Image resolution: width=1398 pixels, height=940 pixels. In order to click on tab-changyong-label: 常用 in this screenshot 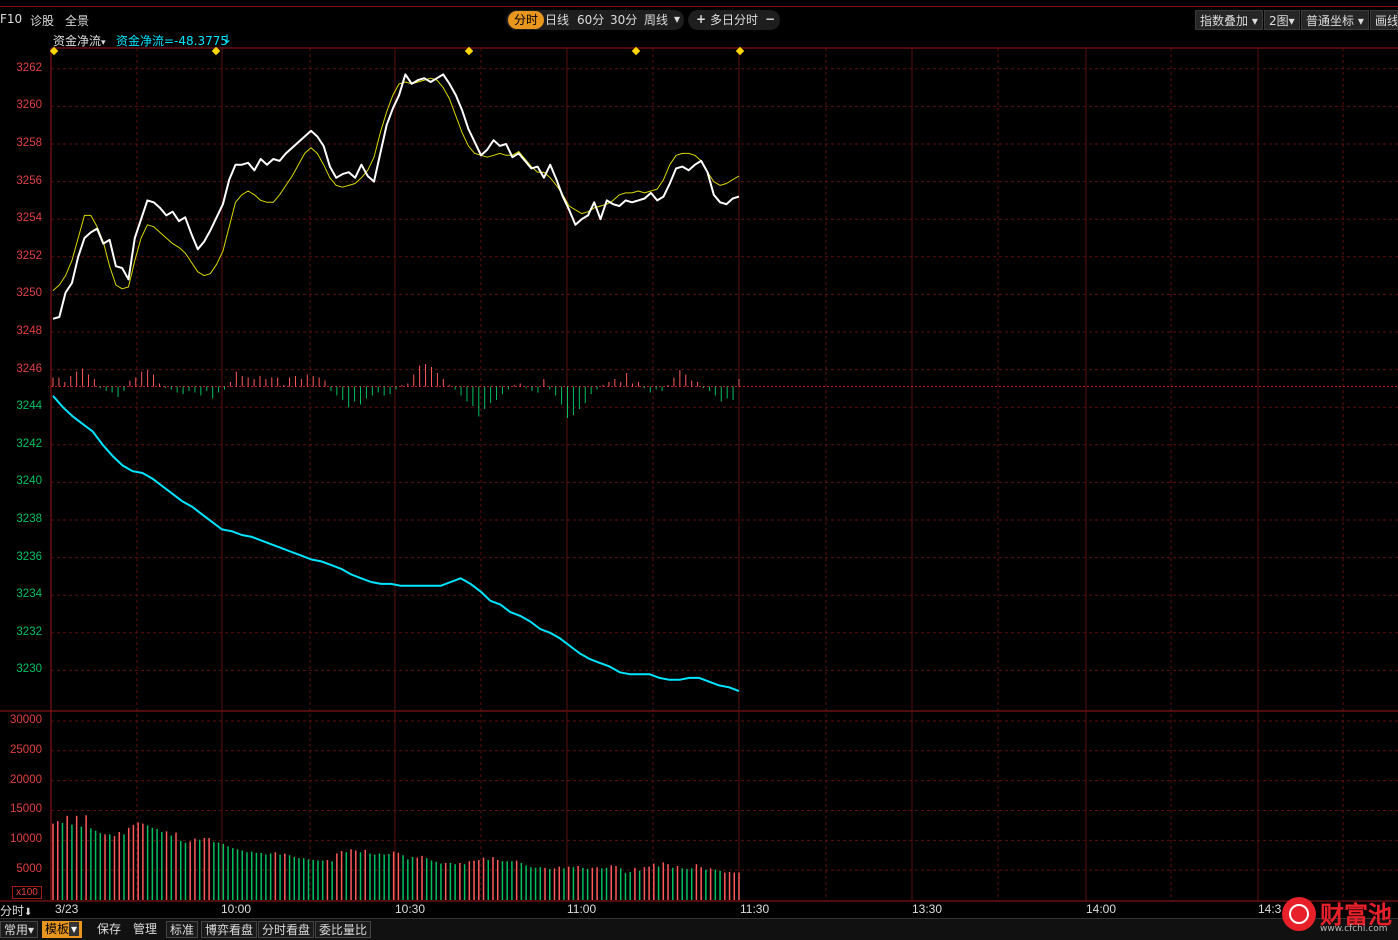, I will do `click(16, 930)`.